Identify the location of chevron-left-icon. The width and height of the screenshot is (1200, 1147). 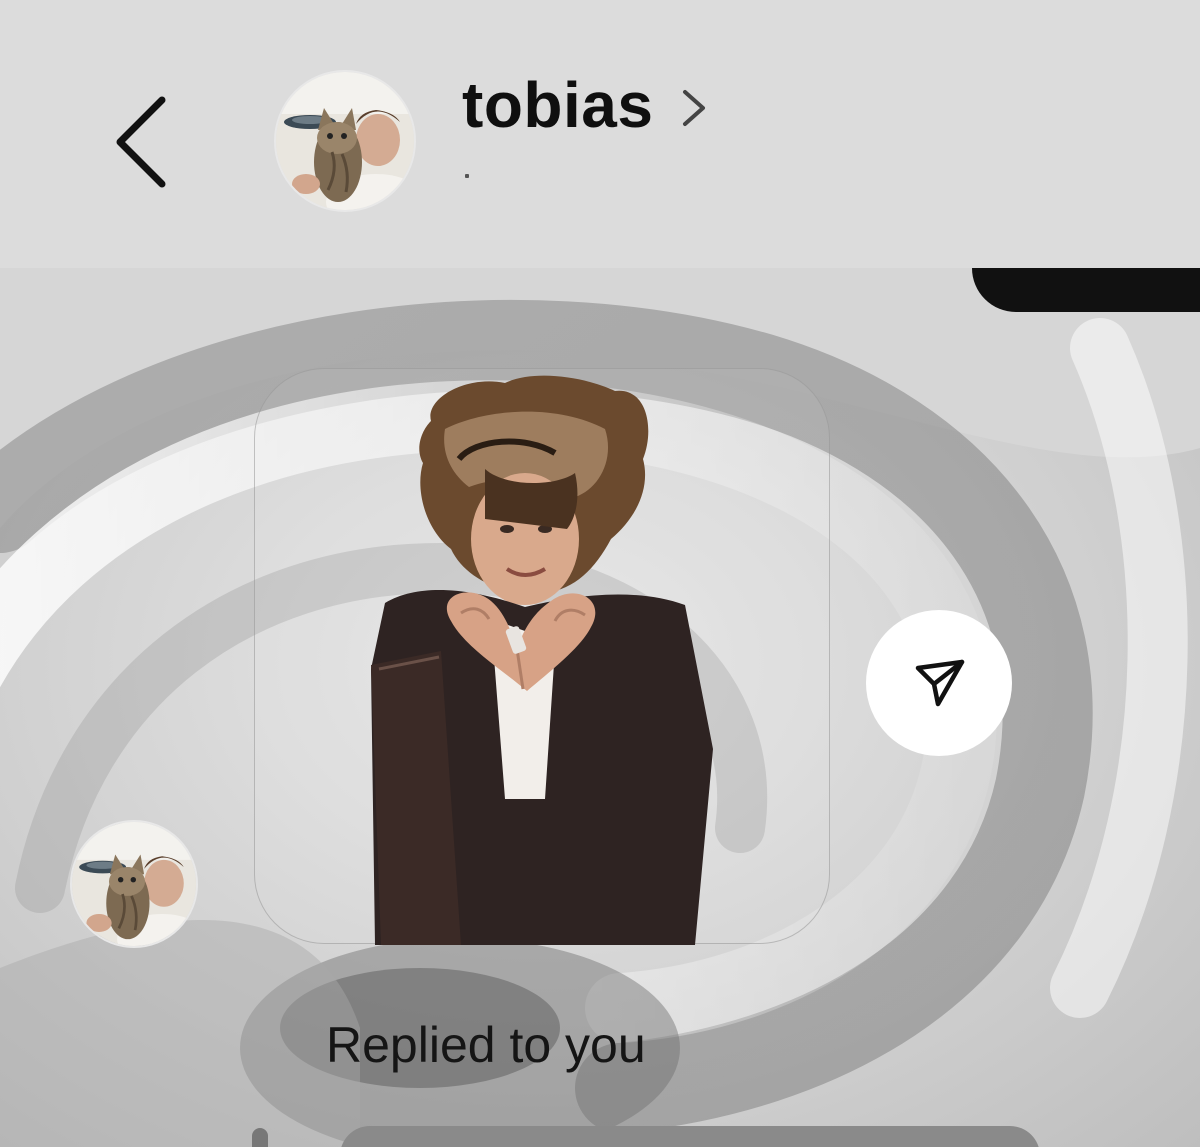
(141, 142).